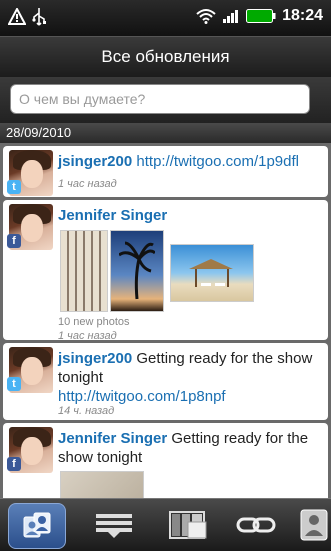 The width and height of the screenshot is (331, 551). What do you see at coordinates (217, 161) in the screenshot?
I see `post-link: http://twitgoo.com/1p9dfl` at bounding box center [217, 161].